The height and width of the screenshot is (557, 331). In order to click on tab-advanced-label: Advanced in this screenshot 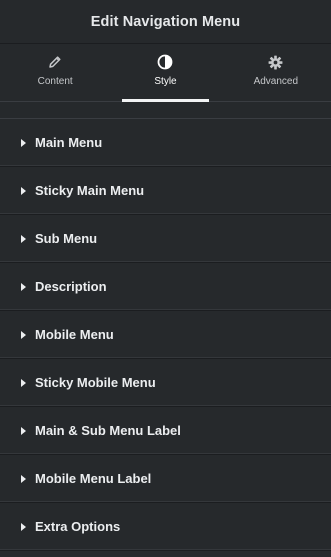, I will do `click(276, 81)`.